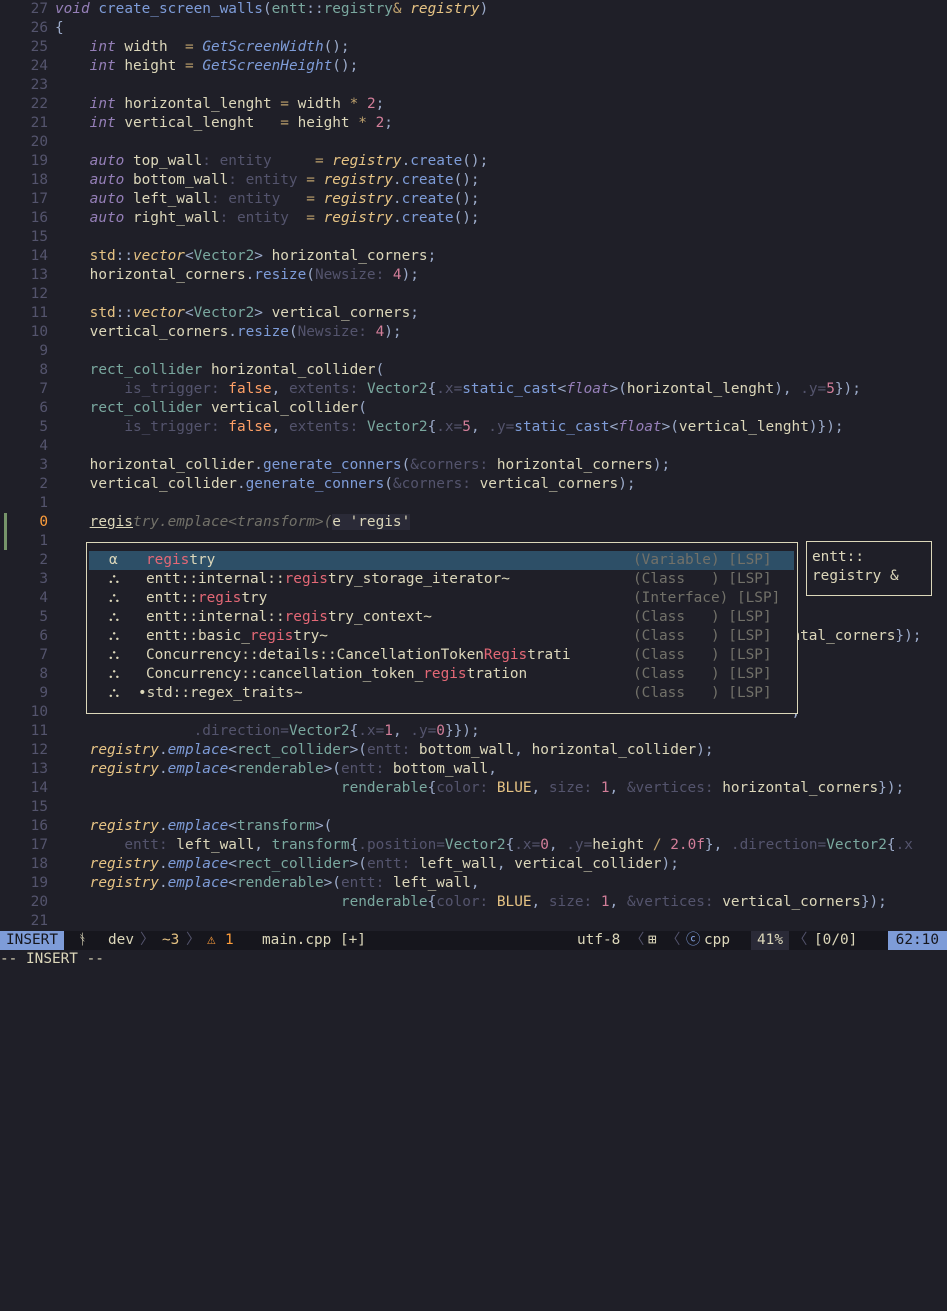 This screenshot has height=1311, width=947. I want to click on code-line: 1, so click(473, 503).